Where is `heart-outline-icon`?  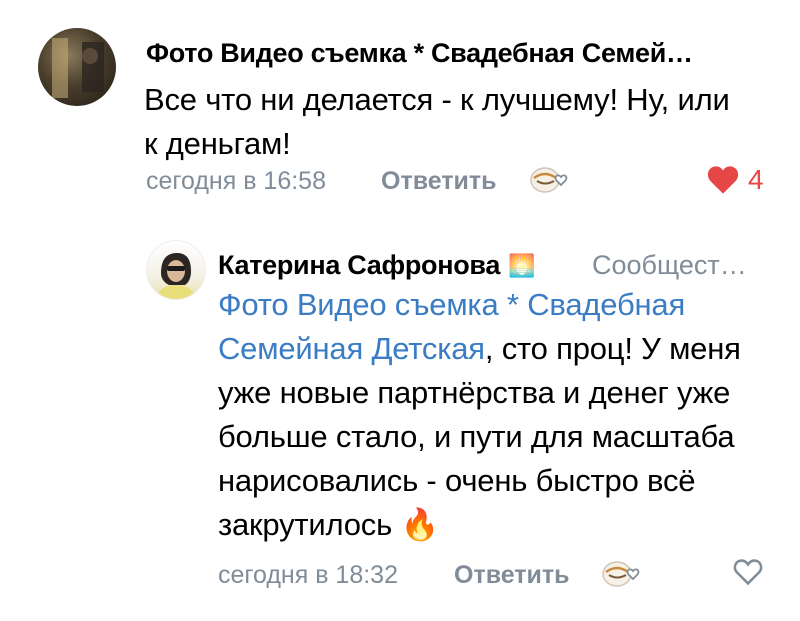 heart-outline-icon is located at coordinates (748, 572).